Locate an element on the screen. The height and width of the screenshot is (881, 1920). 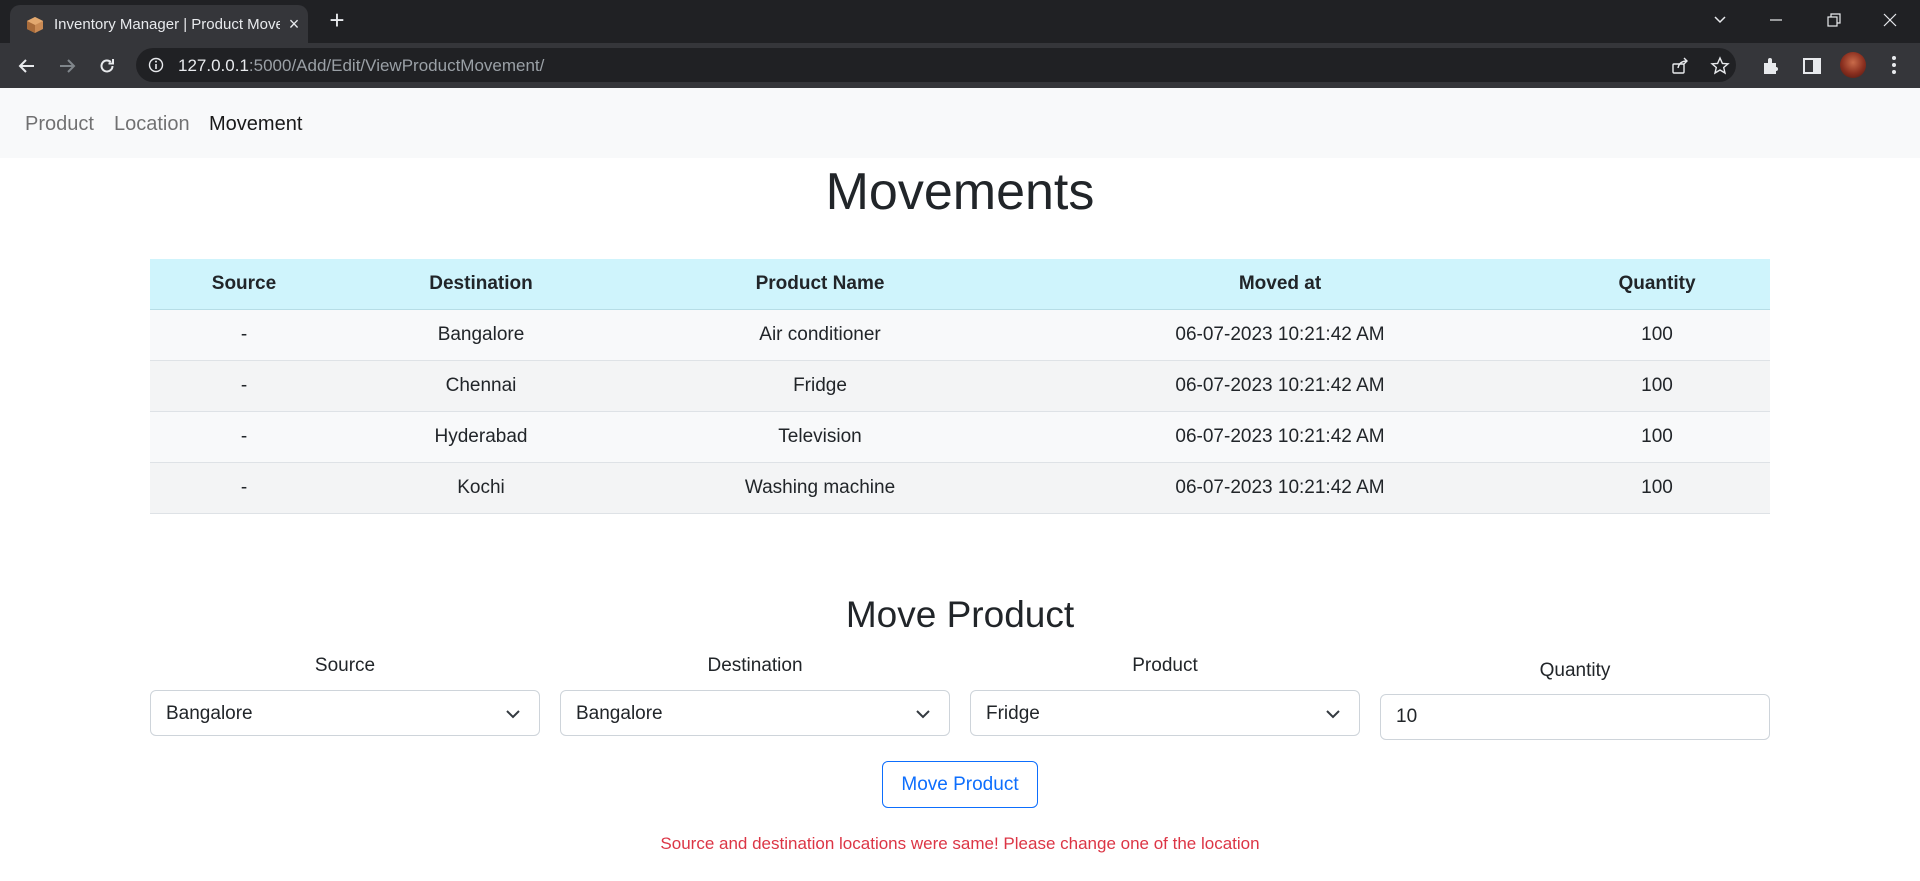
share-icon is located at coordinates (1680, 66).